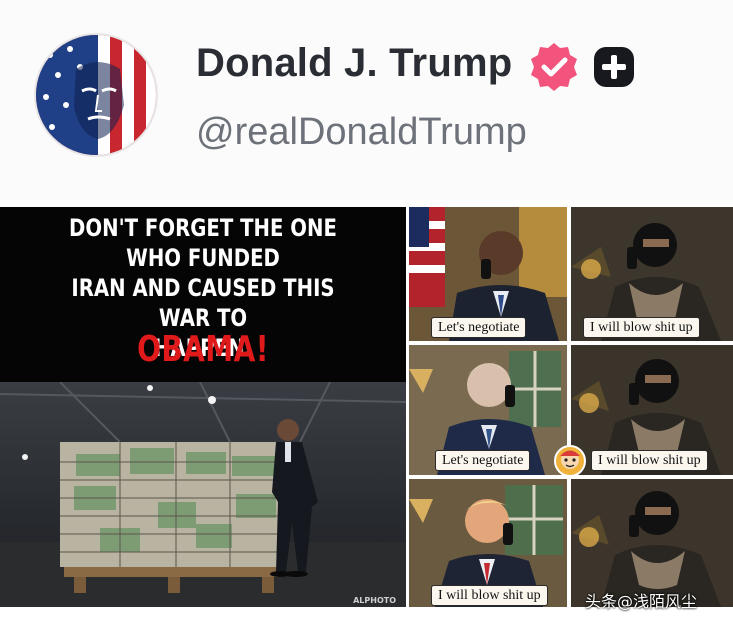 The height and width of the screenshot is (621, 733). I want to click on user-handle: @realDonaldTrump, so click(361, 132).